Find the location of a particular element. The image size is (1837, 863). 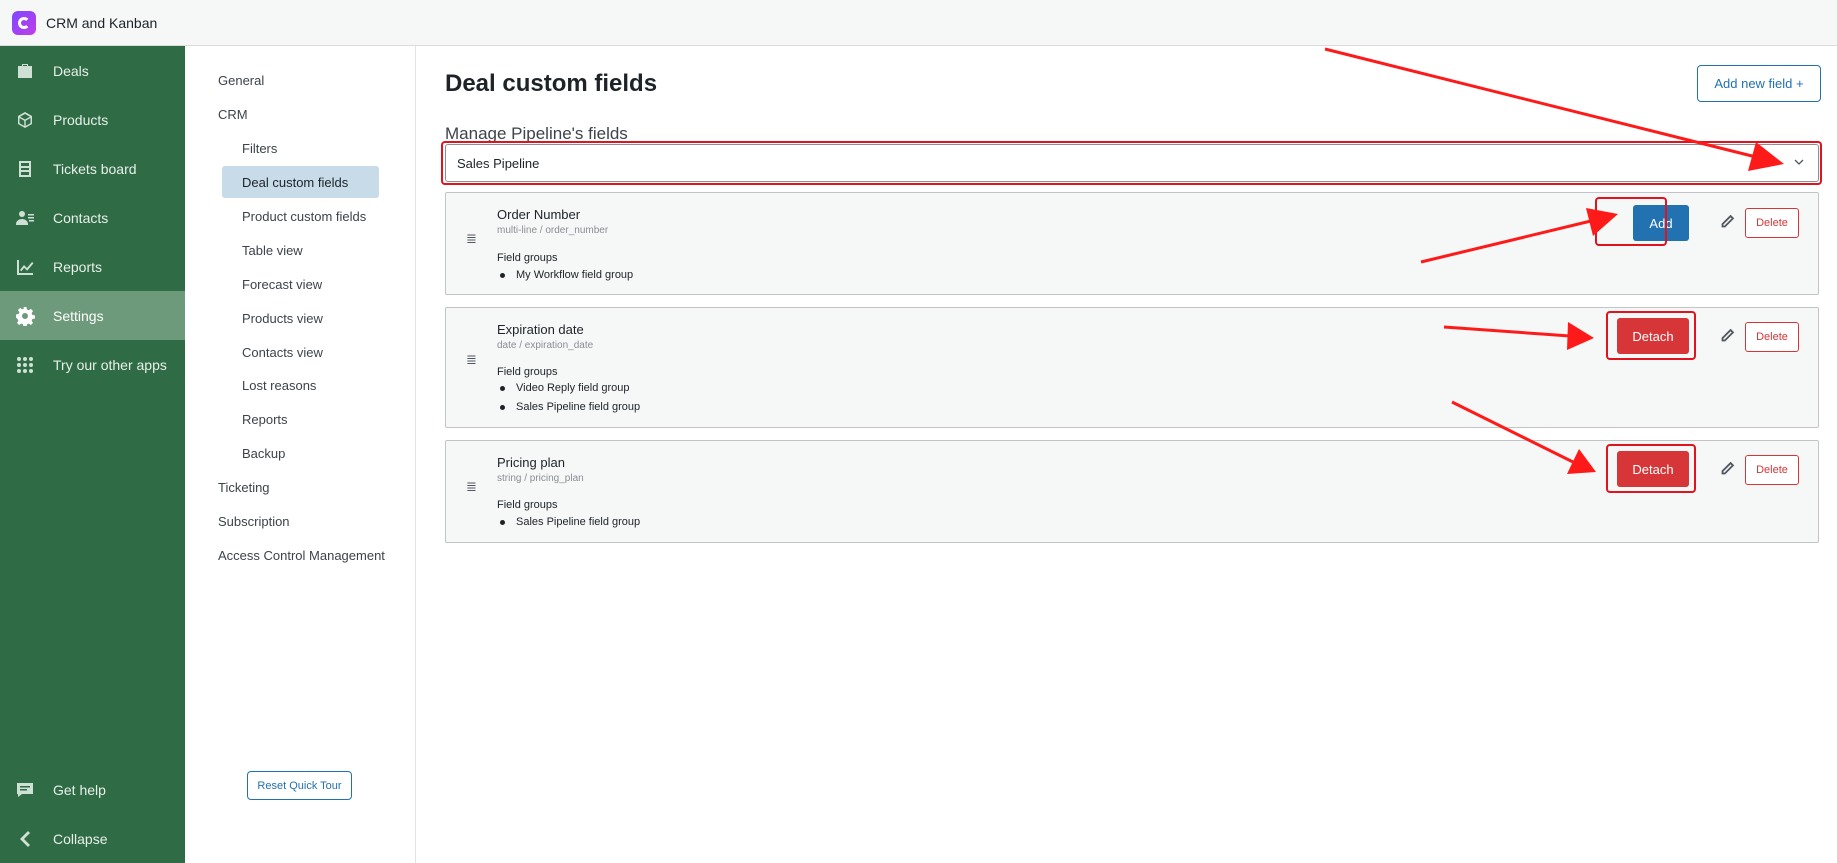

inbox-icon is located at coordinates (25, 169).